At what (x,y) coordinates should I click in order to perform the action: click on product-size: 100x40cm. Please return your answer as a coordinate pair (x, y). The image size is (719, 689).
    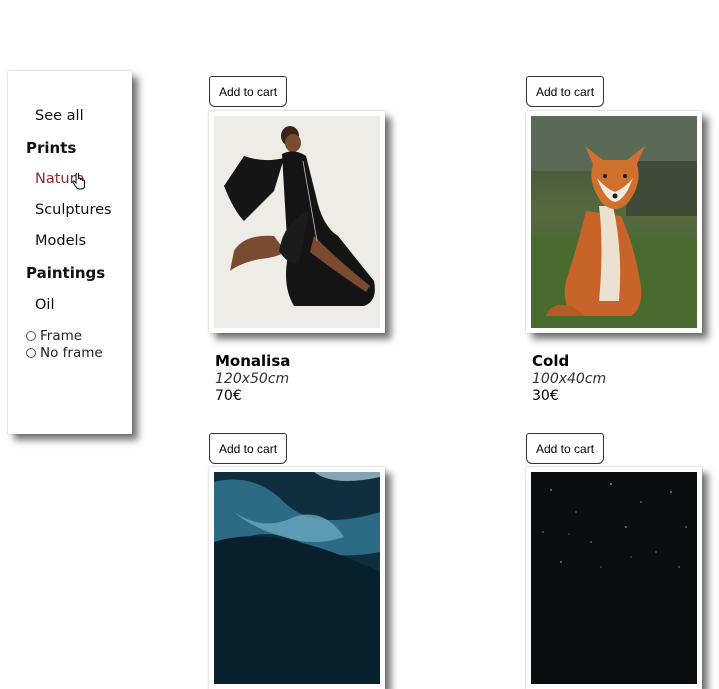
    Looking at the image, I should click on (569, 379).